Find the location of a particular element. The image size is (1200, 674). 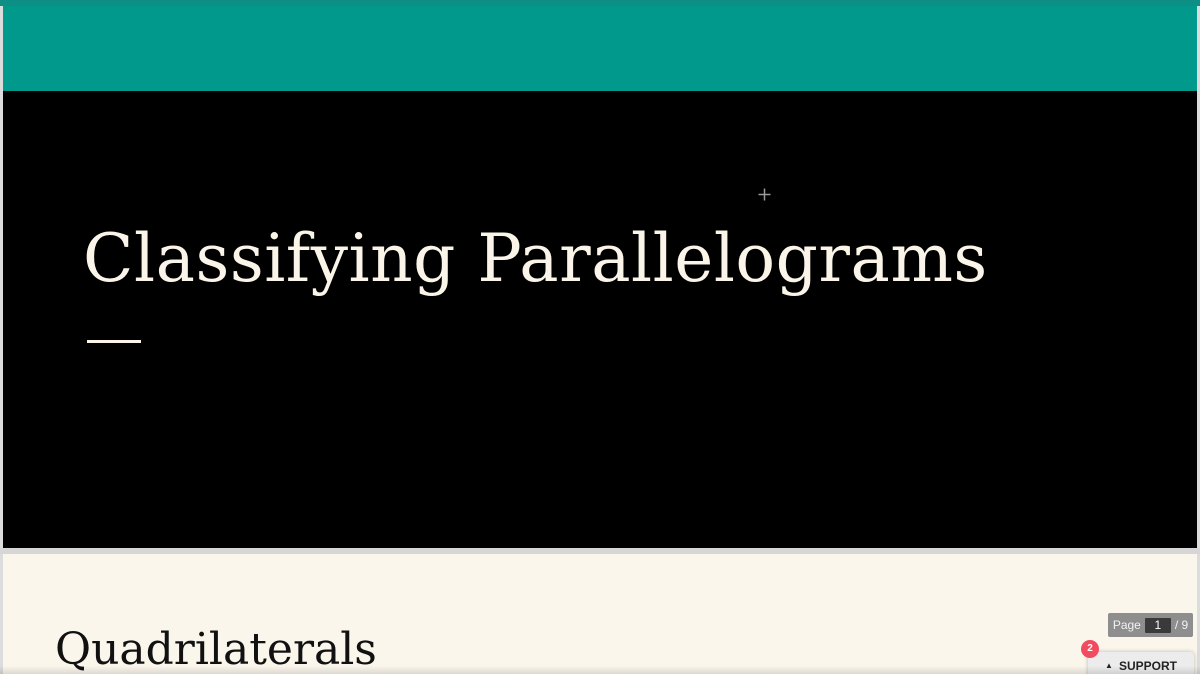

page-label: Page is located at coordinates (1126, 625).